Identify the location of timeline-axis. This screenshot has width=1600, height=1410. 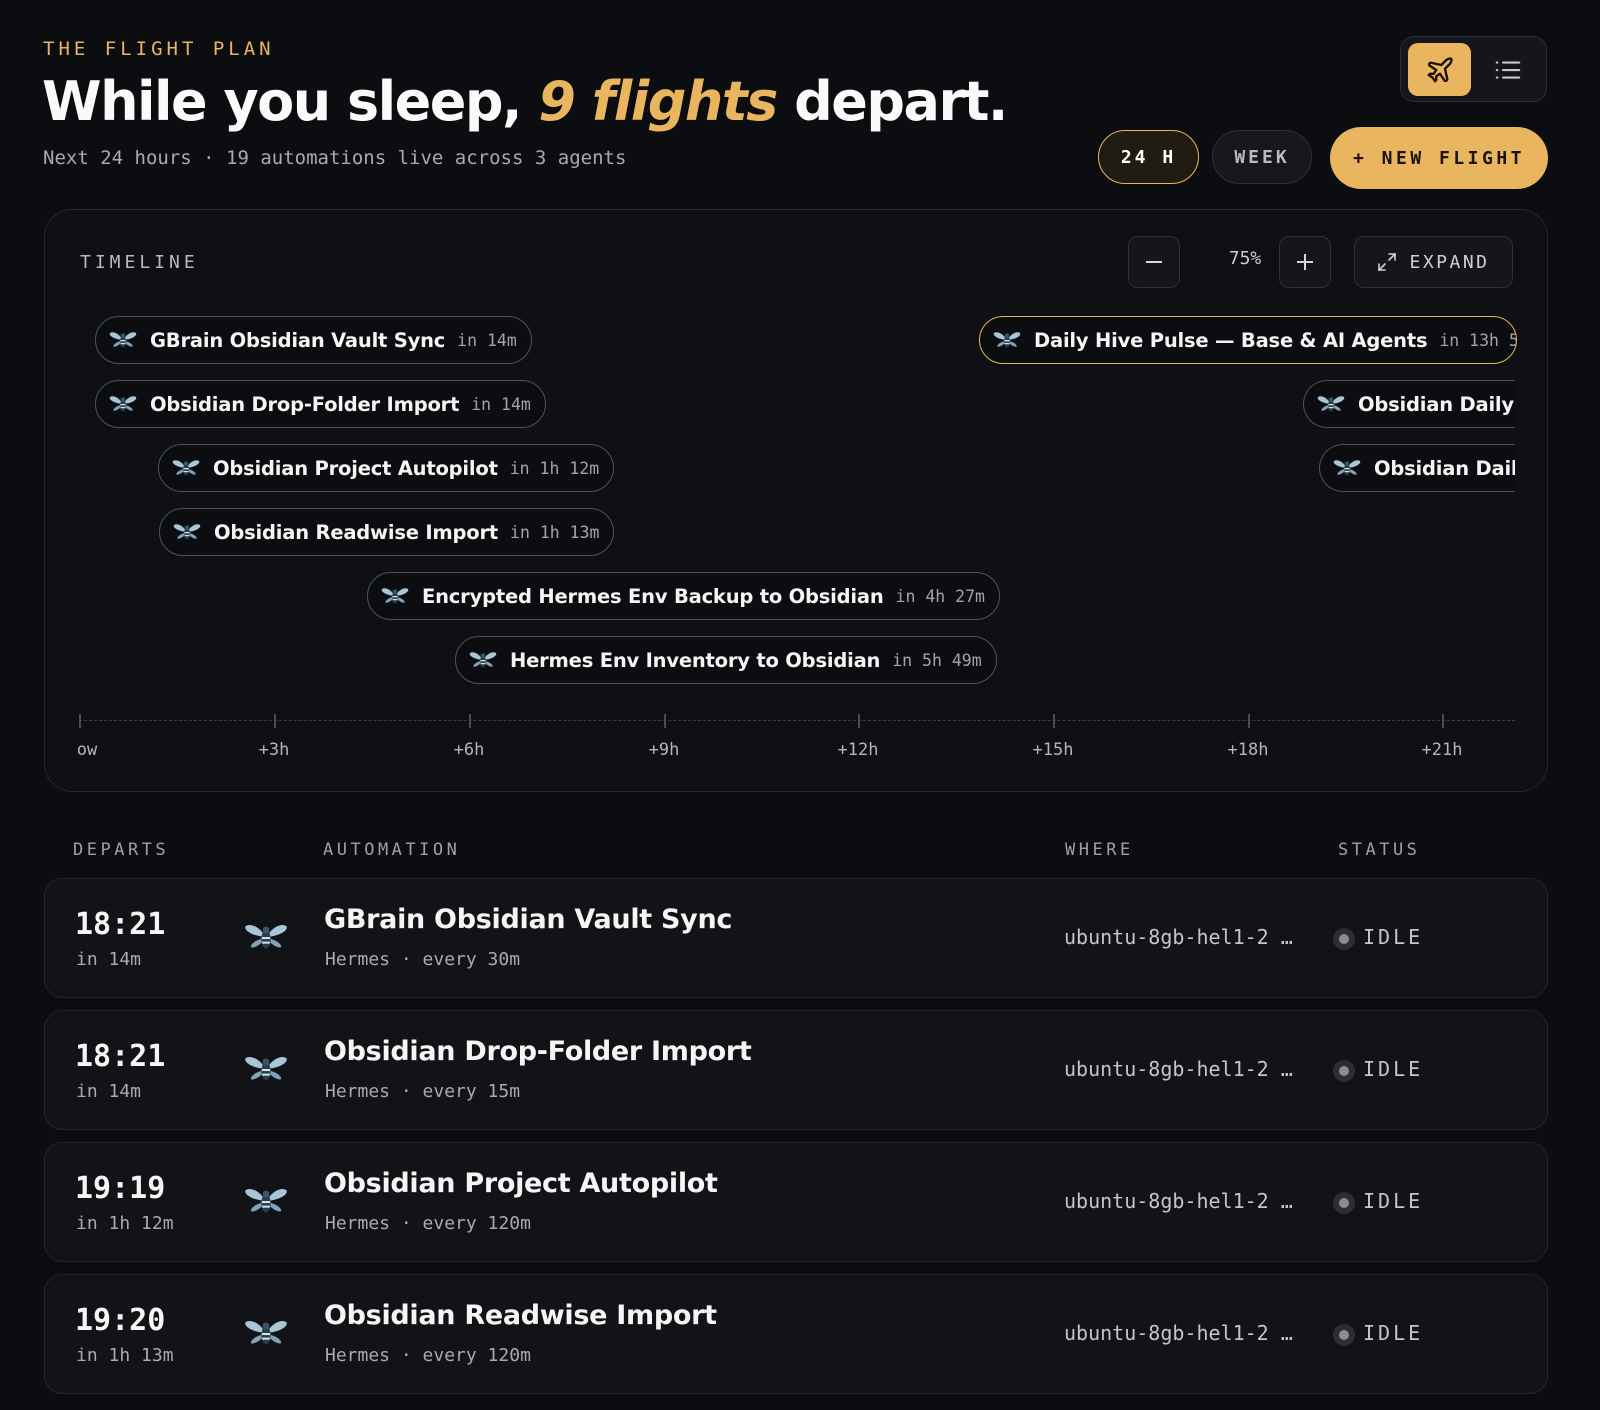
(797, 720).